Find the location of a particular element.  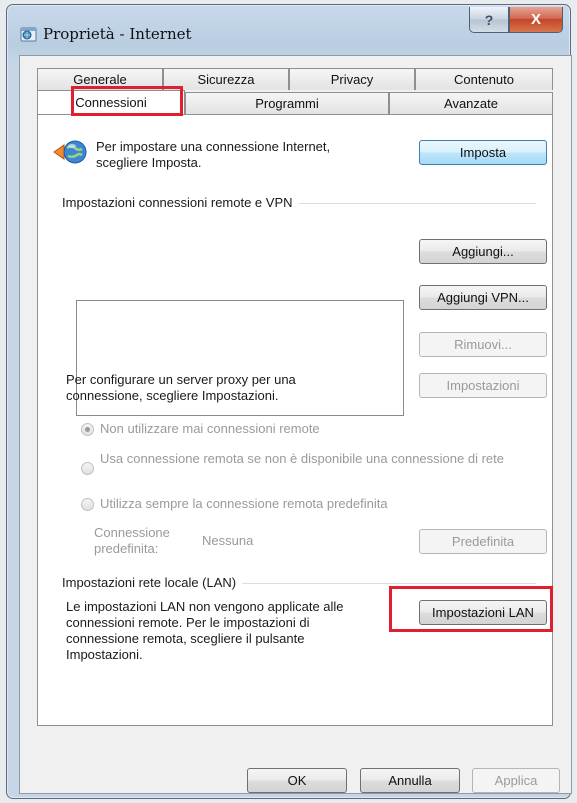

title-bar: Proprietà - Internet ? X is located at coordinates (288, 31).